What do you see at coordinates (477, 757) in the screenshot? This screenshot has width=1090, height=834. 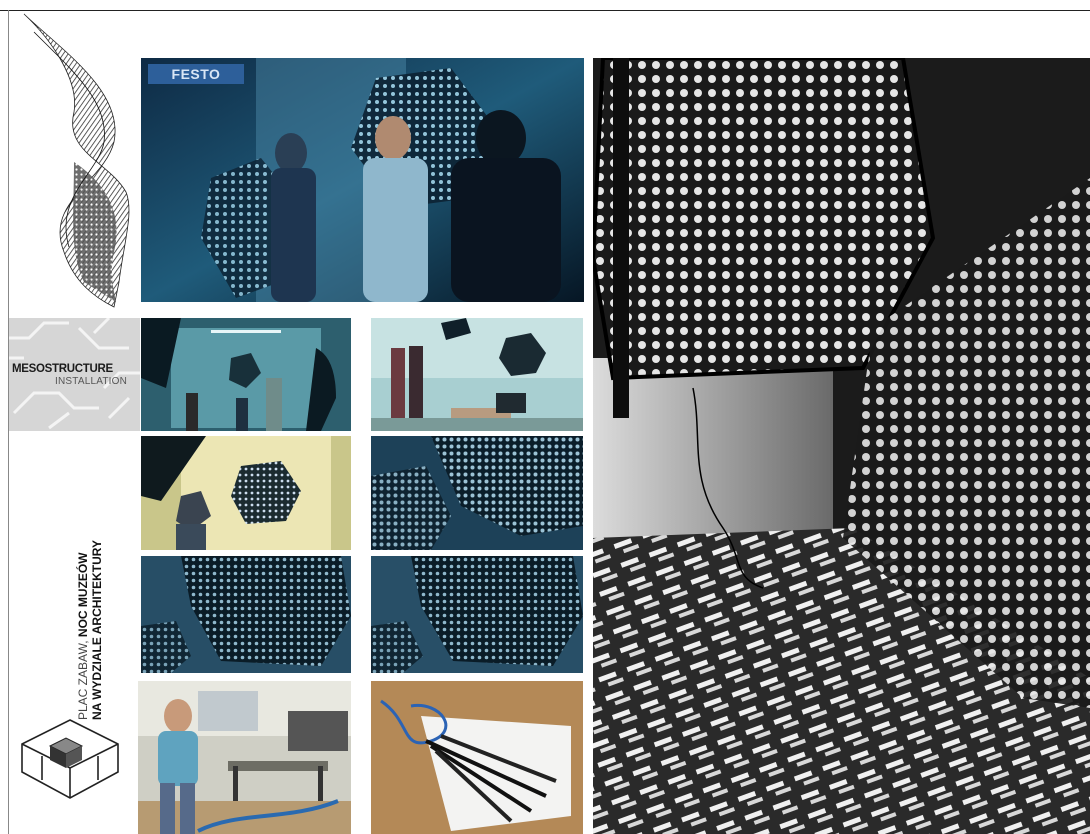 I see `photo-tubes-on-floor` at bounding box center [477, 757].